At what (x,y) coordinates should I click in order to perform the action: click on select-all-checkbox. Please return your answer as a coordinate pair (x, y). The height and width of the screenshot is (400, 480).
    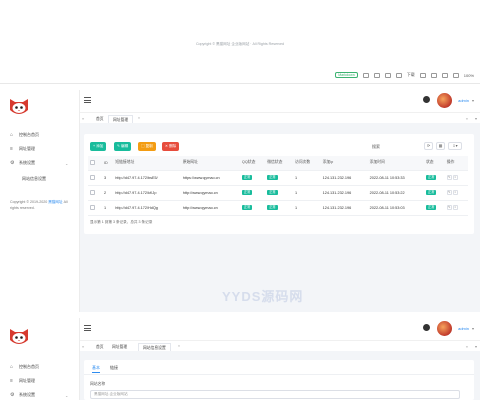
    Looking at the image, I should click on (92, 162).